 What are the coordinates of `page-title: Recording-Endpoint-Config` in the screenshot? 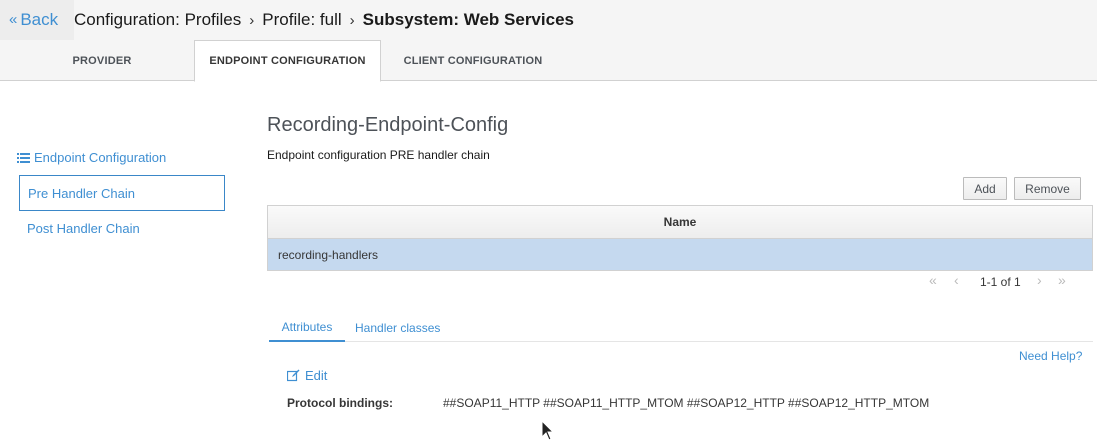 It's located at (388, 125).